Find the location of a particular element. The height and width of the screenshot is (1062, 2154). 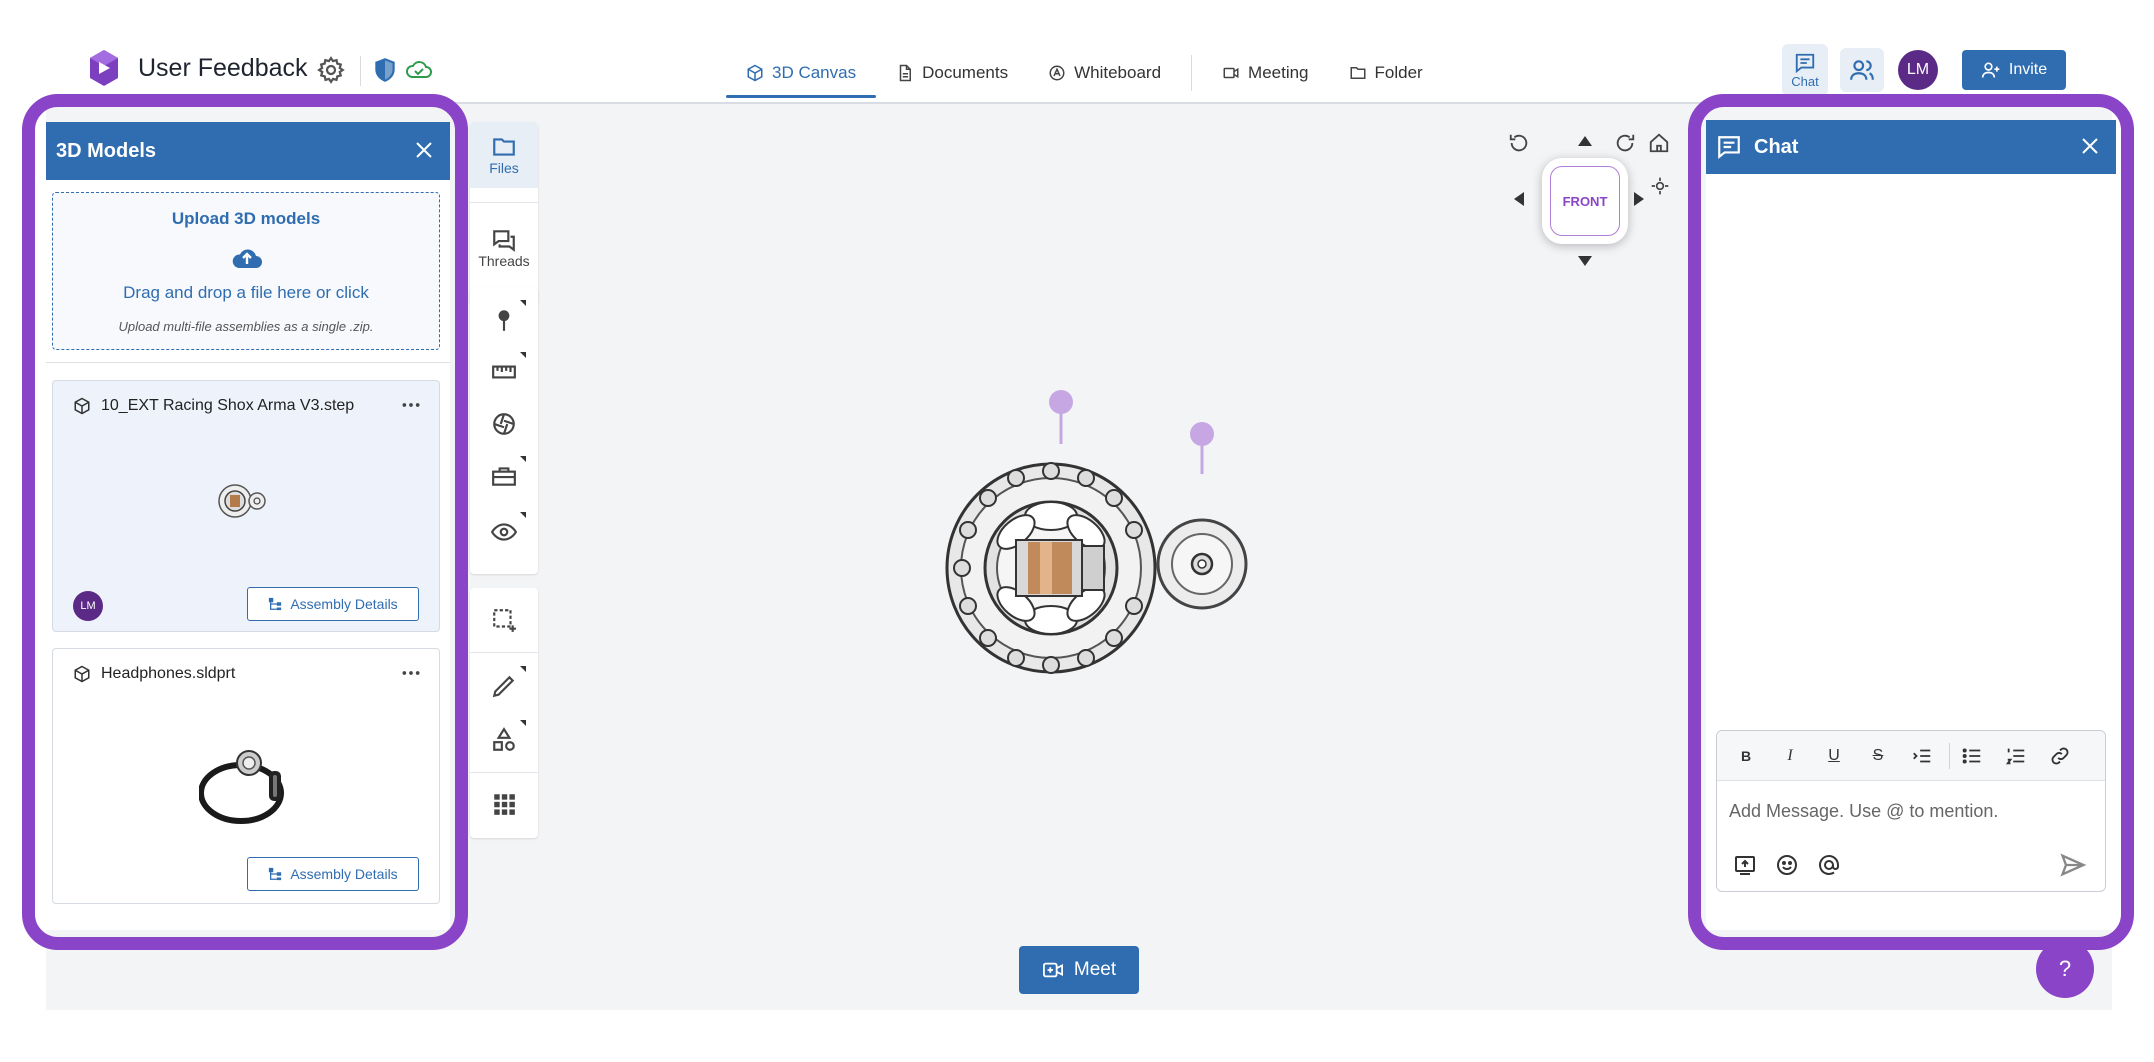

tab-label: Folder is located at coordinates (1398, 72).